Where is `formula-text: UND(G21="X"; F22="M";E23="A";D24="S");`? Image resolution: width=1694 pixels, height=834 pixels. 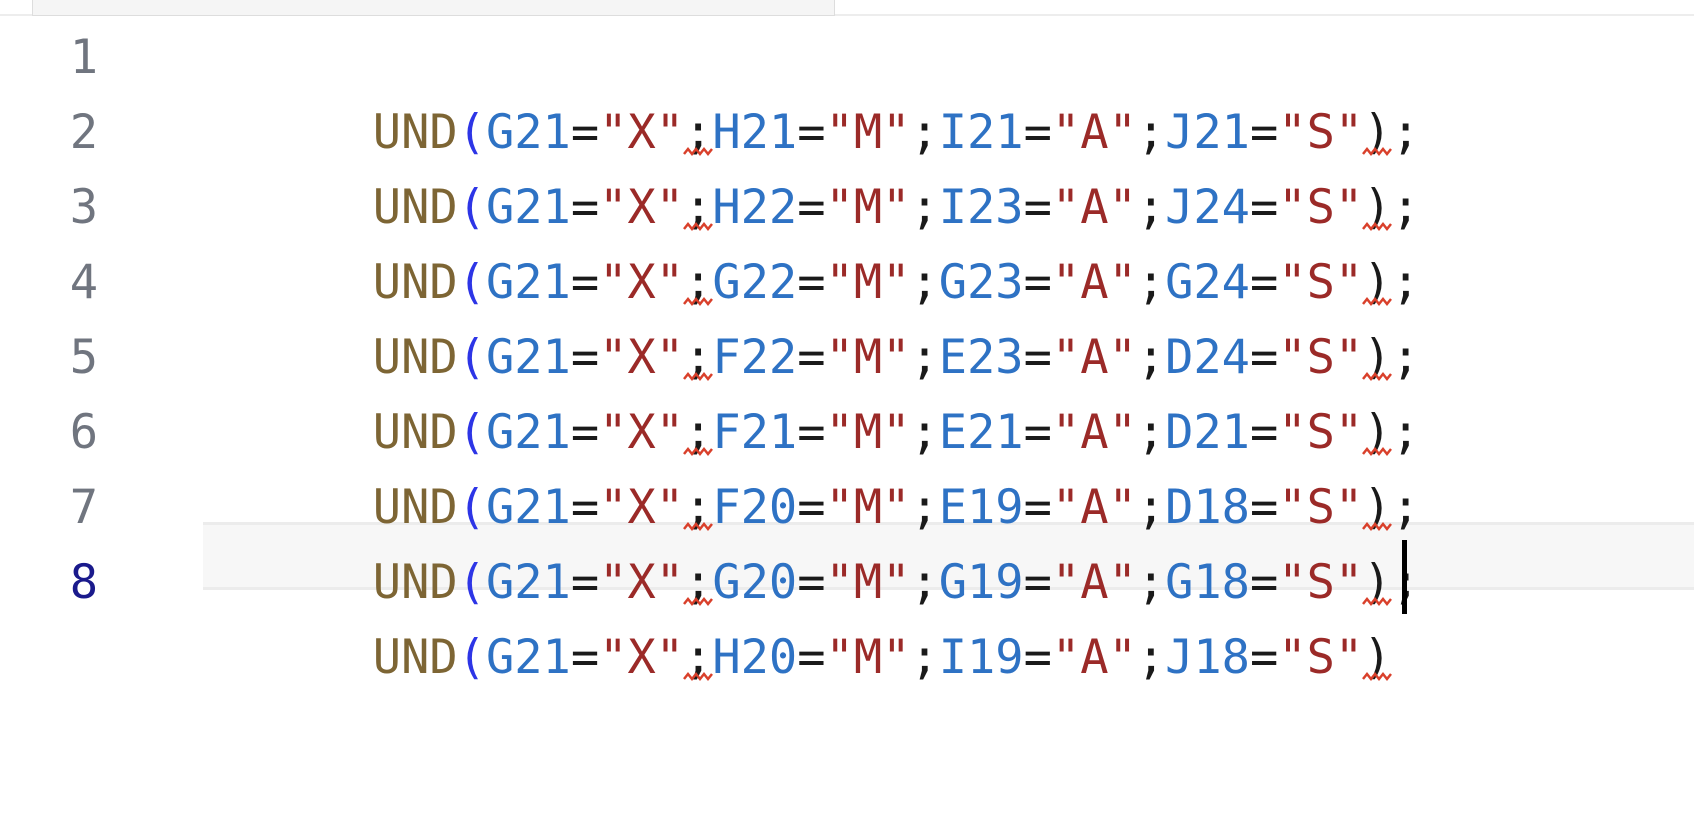
formula-text: UND(G21="X"; F22="M";E23="A";D24="S"); is located at coordinates (811, 315).